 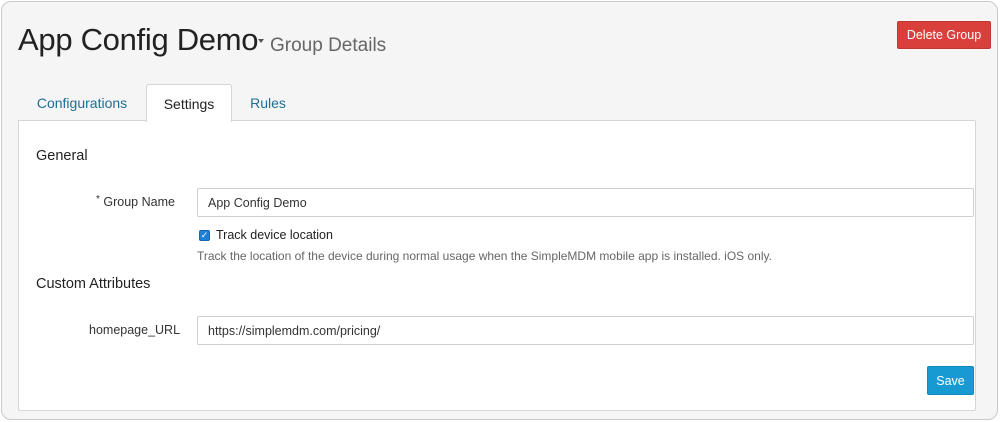 What do you see at coordinates (585, 202) in the screenshot?
I see `group-name-input` at bounding box center [585, 202].